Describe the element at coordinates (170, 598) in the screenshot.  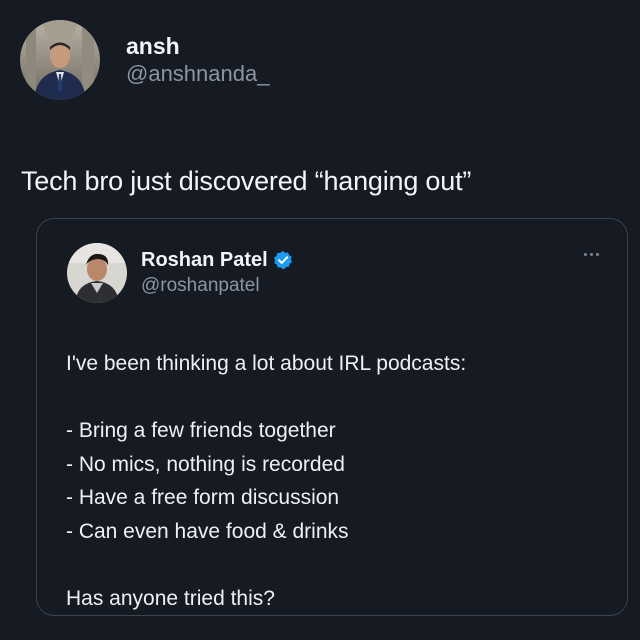
I see `quoted-tweet-closing: Has anyone tried this?` at that location.